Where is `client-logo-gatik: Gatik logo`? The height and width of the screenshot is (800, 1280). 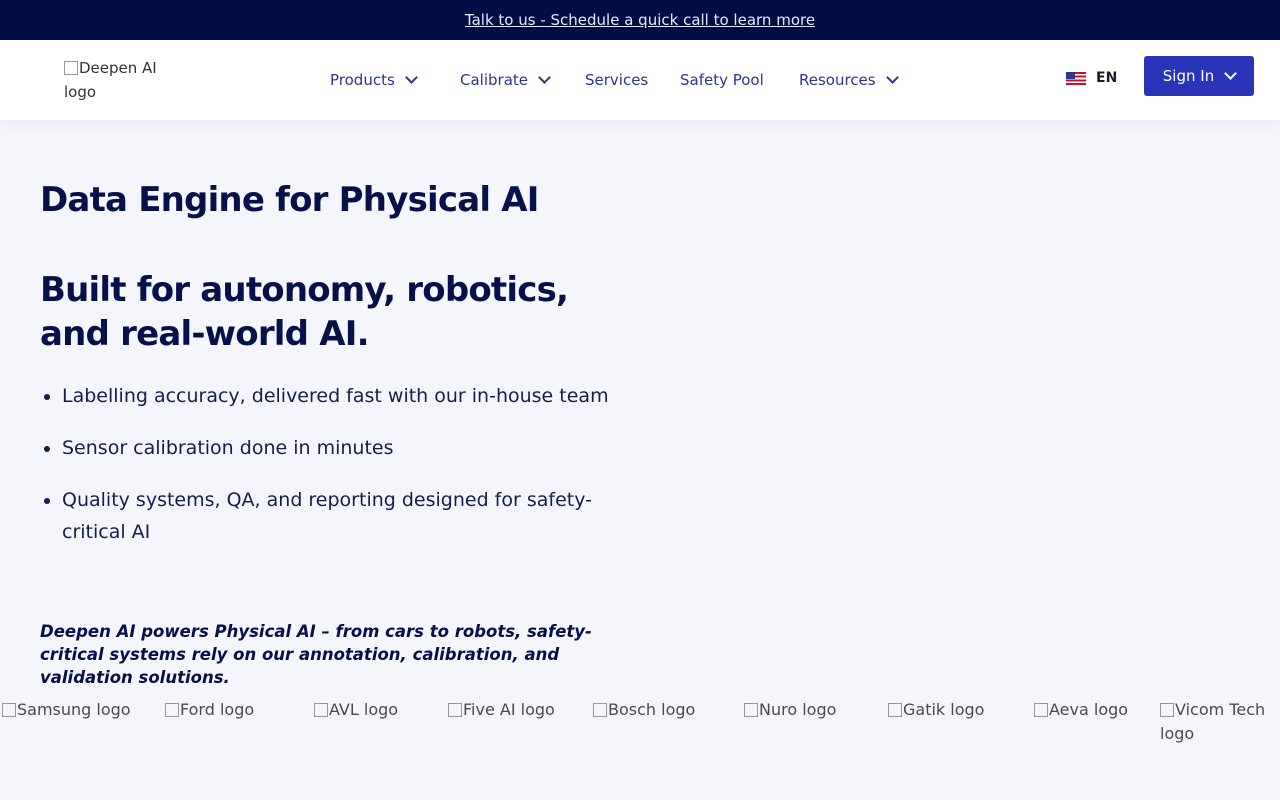
client-logo-gatik: Gatik logo is located at coordinates (959, 710).